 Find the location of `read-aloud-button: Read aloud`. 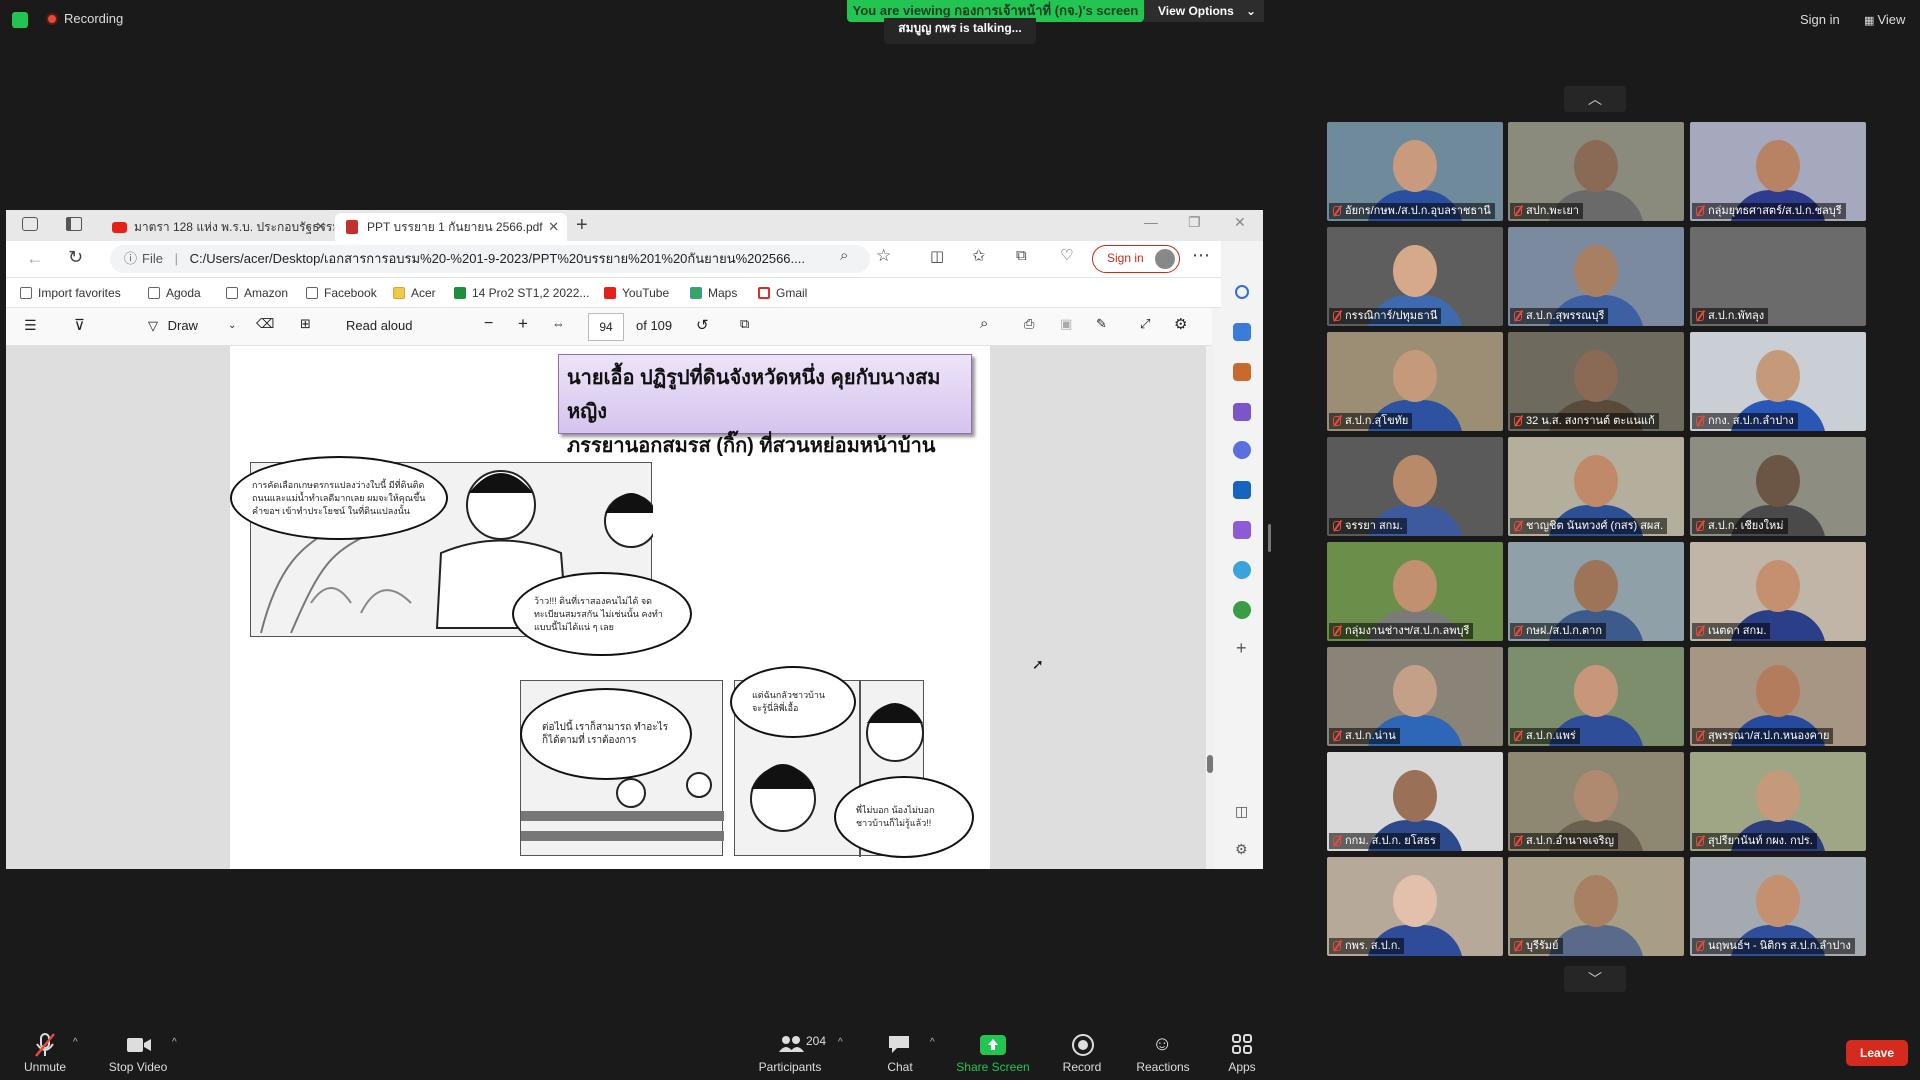

read-aloud-button: Read aloud is located at coordinates (379, 325).